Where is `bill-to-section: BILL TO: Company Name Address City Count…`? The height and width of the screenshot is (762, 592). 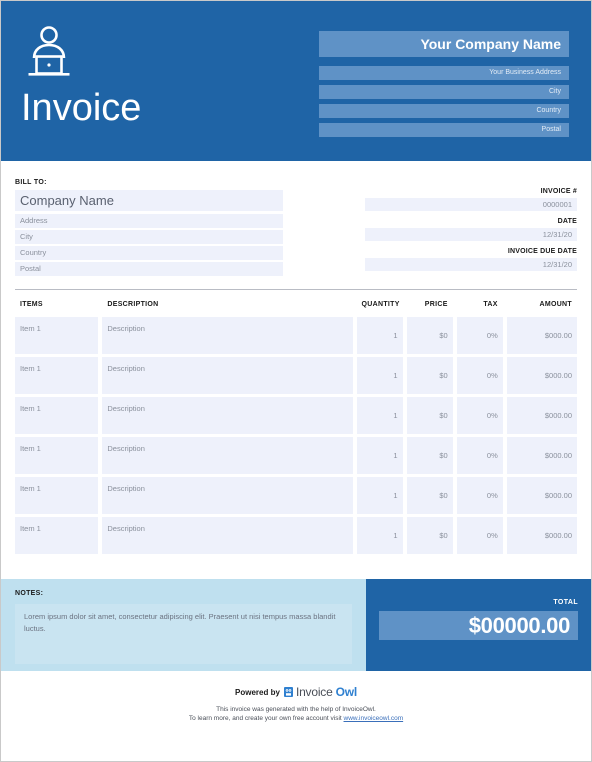
bill-to-section: BILL TO: Company Name Address City Count… is located at coordinates (149, 228).